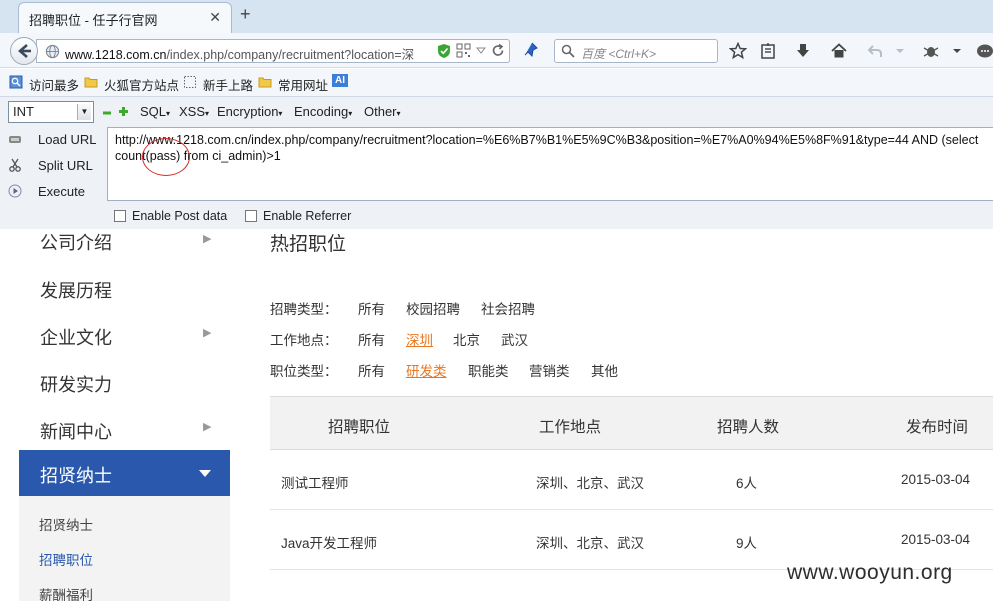  What do you see at coordinates (23, 111) in the screenshot?
I see `encoding-select-value: INT` at bounding box center [23, 111].